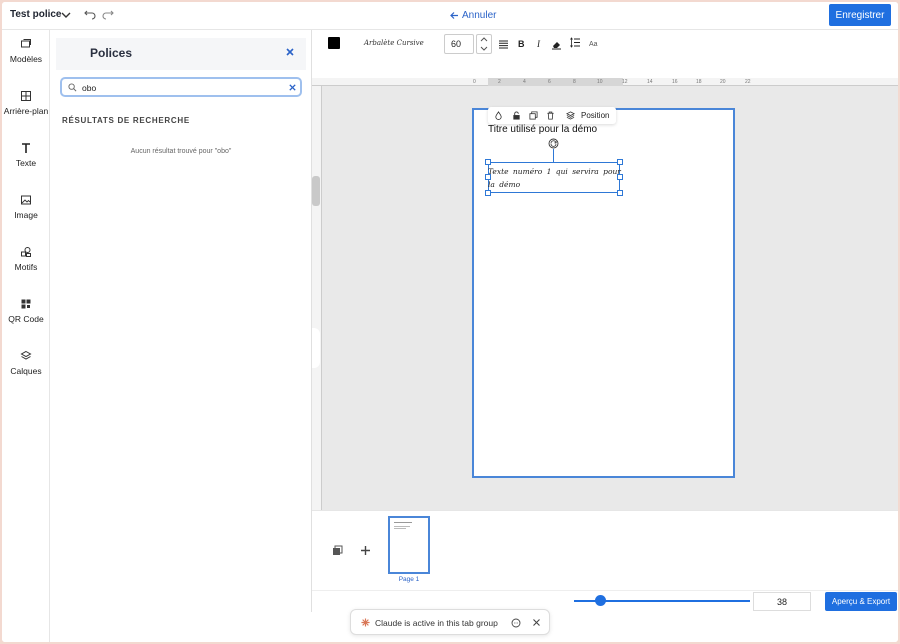 Image resolution: width=900 pixels, height=644 pixels. I want to click on nav-label: Image, so click(26, 215).